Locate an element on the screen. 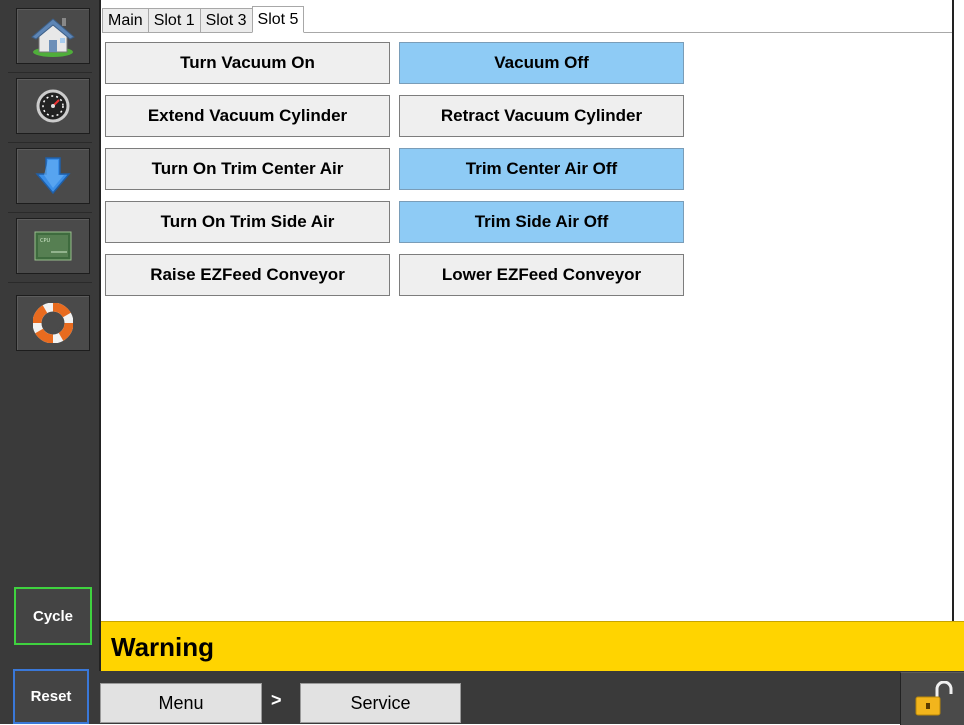 The width and height of the screenshot is (964, 725). breadcrumb-service: Service is located at coordinates (380, 703).